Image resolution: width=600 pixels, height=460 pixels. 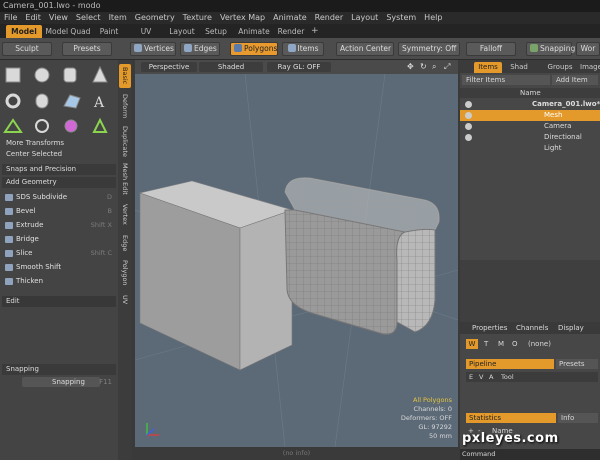 What do you see at coordinates (153, 49) in the screenshot?
I see `vertices-mode-button: Vertices` at bounding box center [153, 49].